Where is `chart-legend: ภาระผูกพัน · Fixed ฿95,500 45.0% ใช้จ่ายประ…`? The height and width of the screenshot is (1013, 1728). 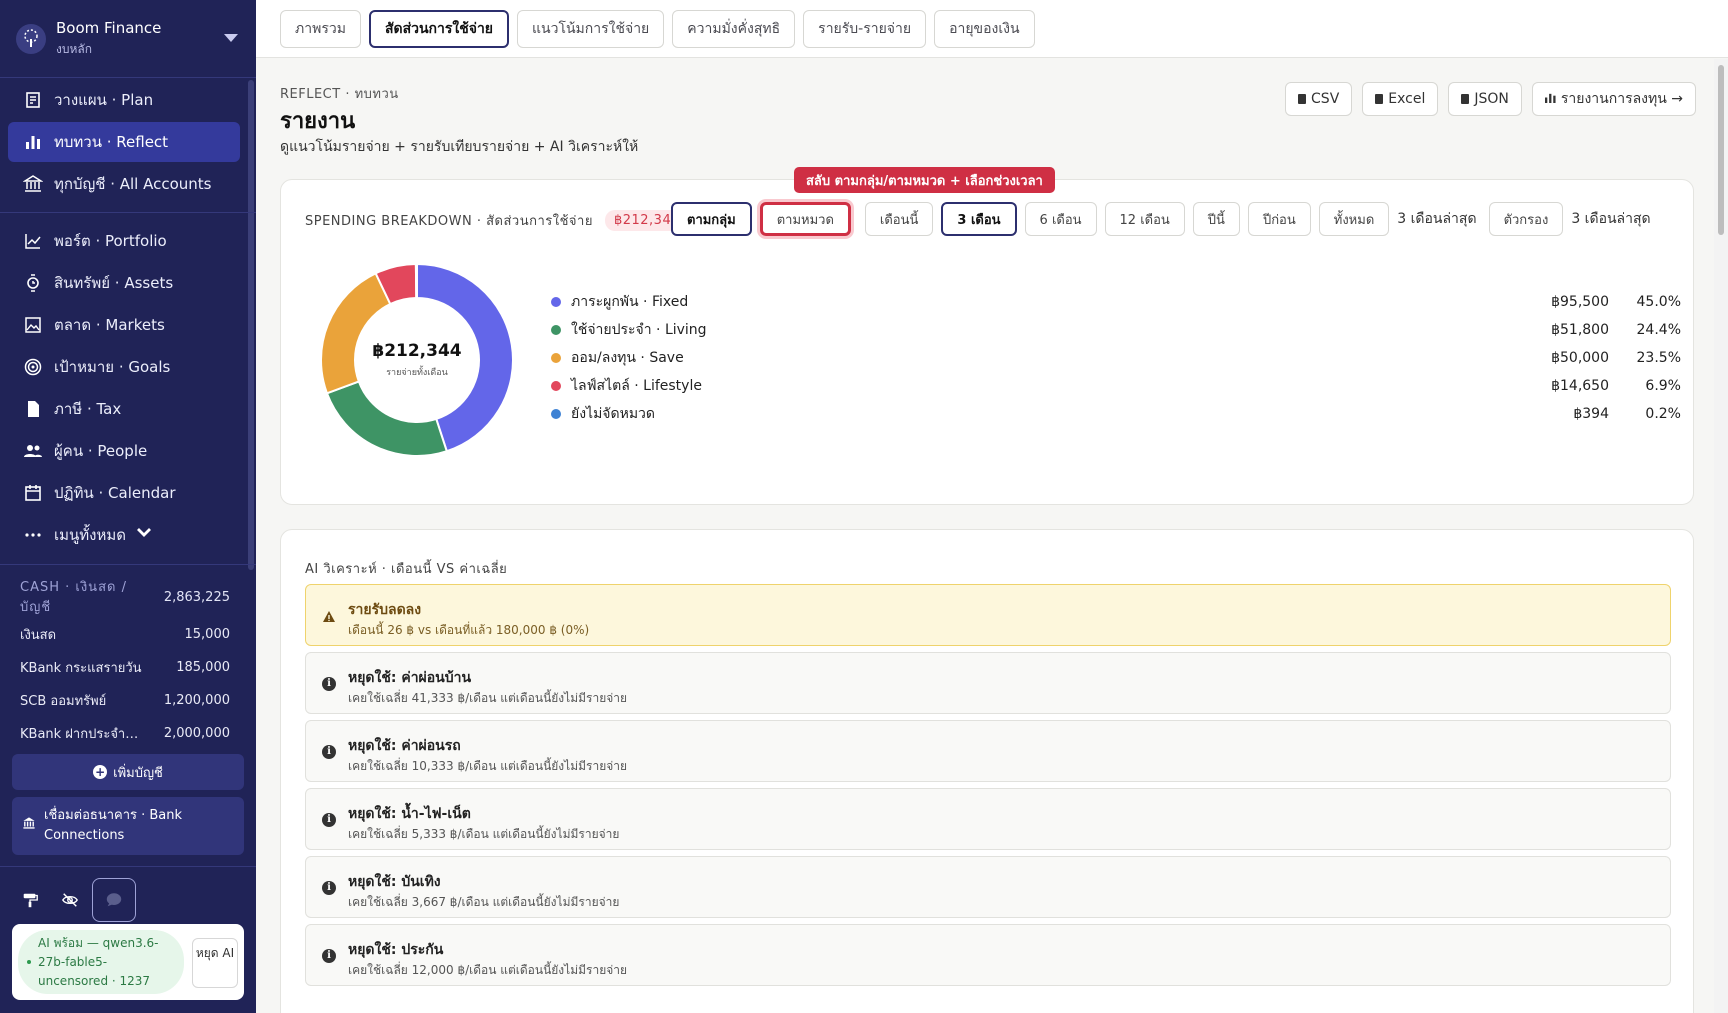
chart-legend: ภาระผูกพัน · Fixed ฿95,500 45.0% ใช้จ่ายประ… is located at coordinates (1116, 358).